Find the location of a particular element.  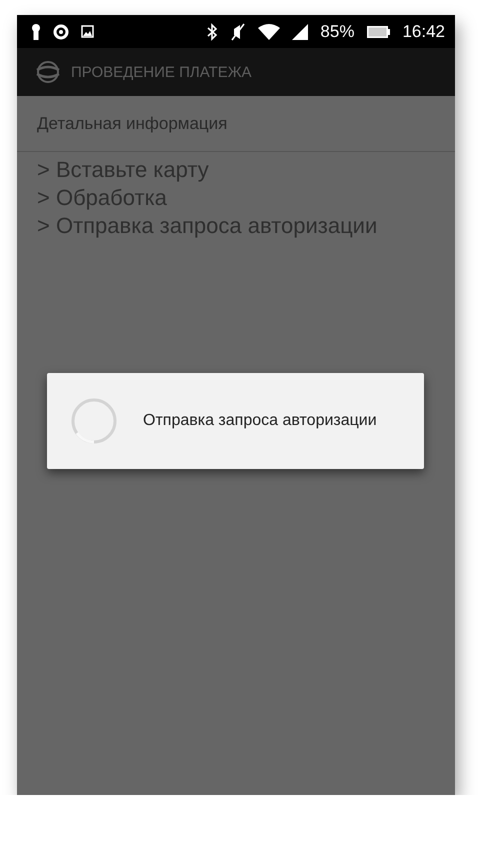

battery-percent: 85% is located at coordinates (337, 32).